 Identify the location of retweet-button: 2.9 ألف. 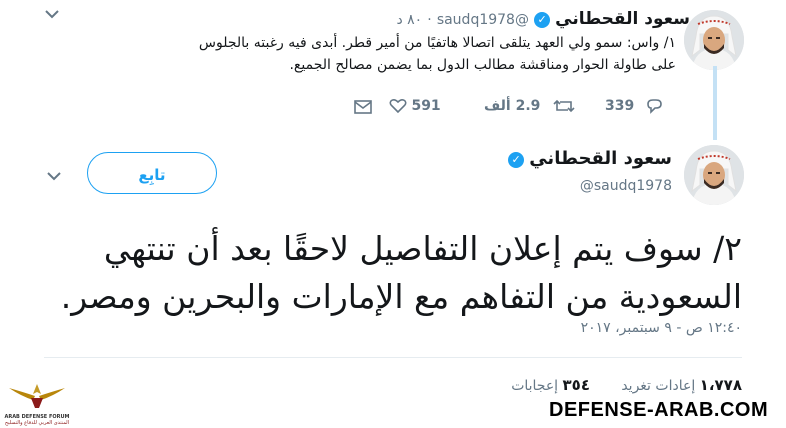
(529, 106).